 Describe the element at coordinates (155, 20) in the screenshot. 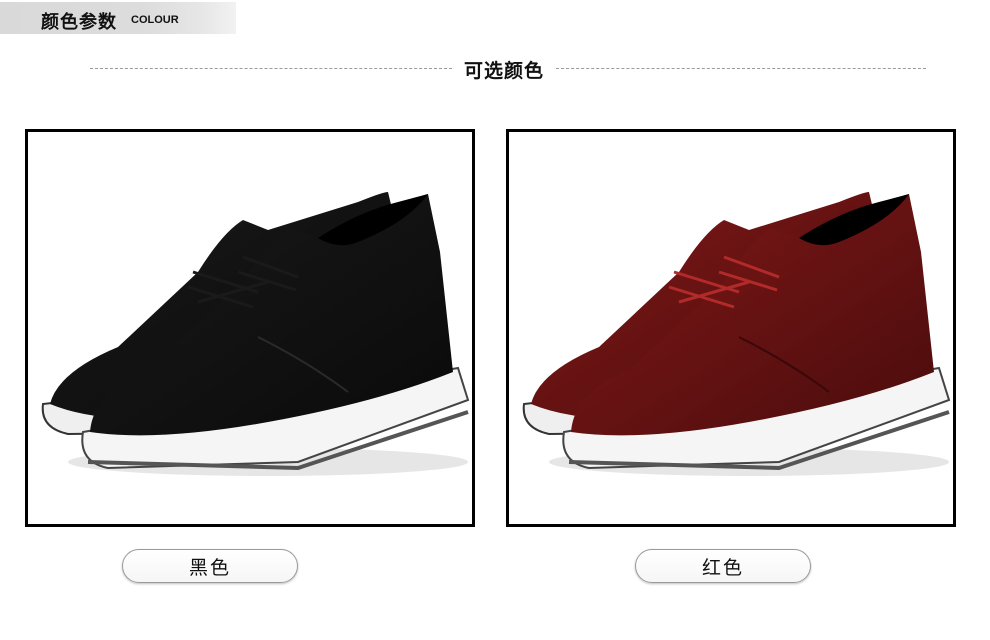

I see `header-title-en: COLOUR` at that location.